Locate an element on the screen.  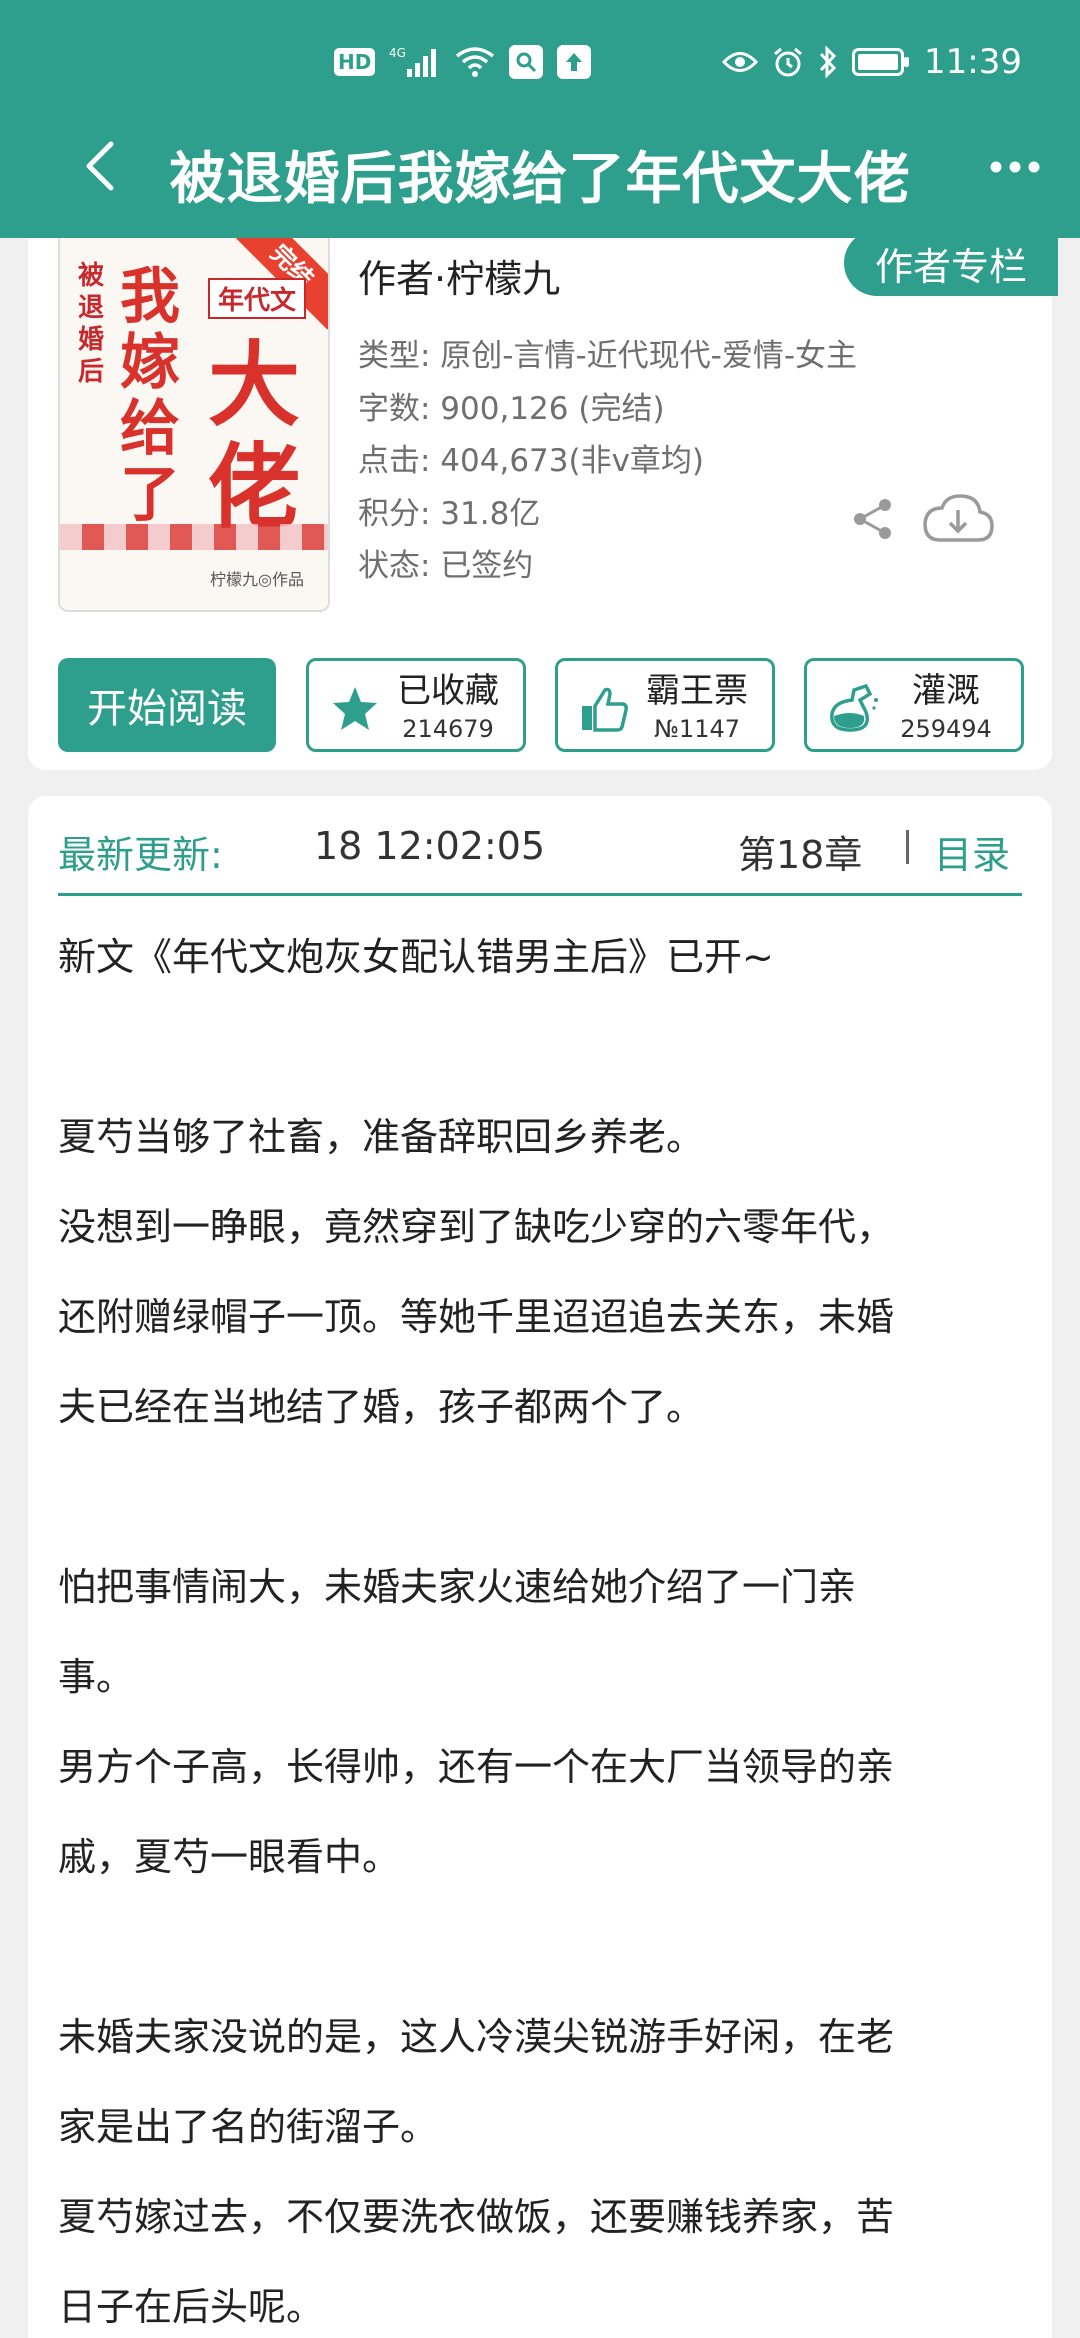
description-line: 夏芍当够了社畜，准备辞职回乡养老。 is located at coordinates (381, 1137).